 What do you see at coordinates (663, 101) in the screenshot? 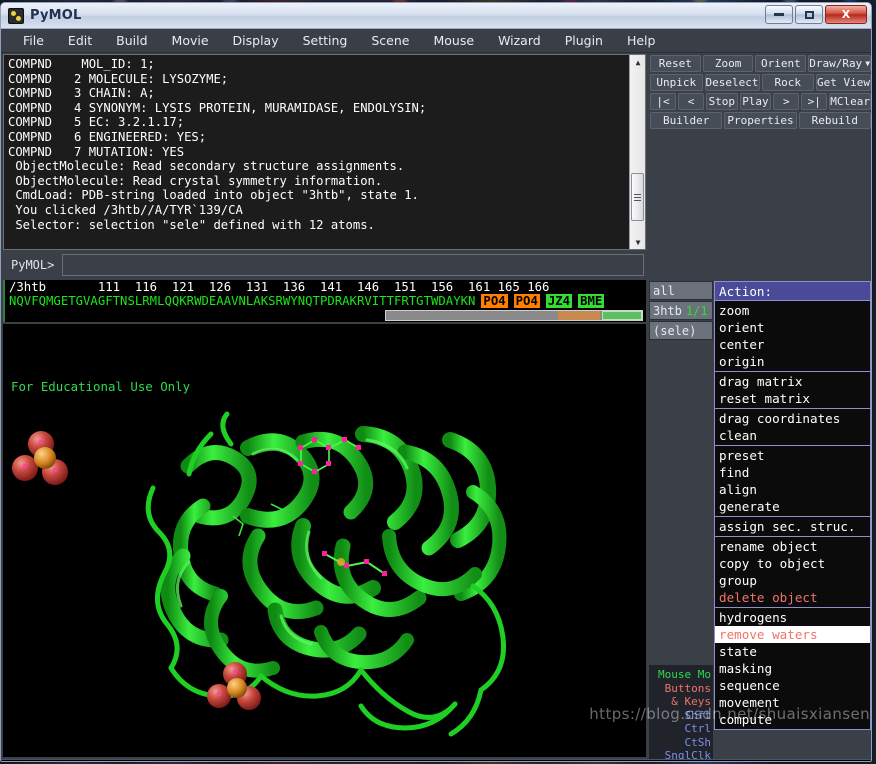
I see `first-frame-button: |<` at bounding box center [663, 101].